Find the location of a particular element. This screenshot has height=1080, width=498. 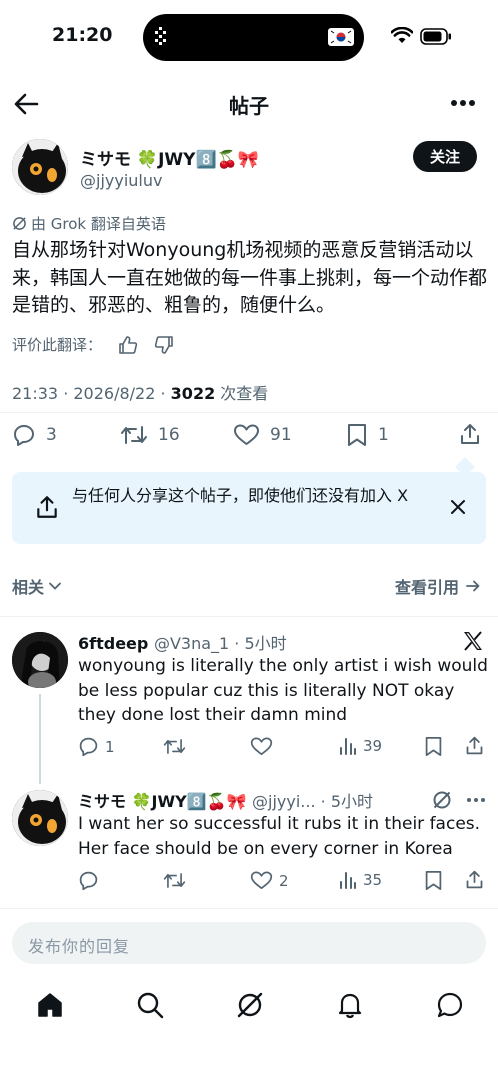

chevron-down-icon is located at coordinates (55, 586).